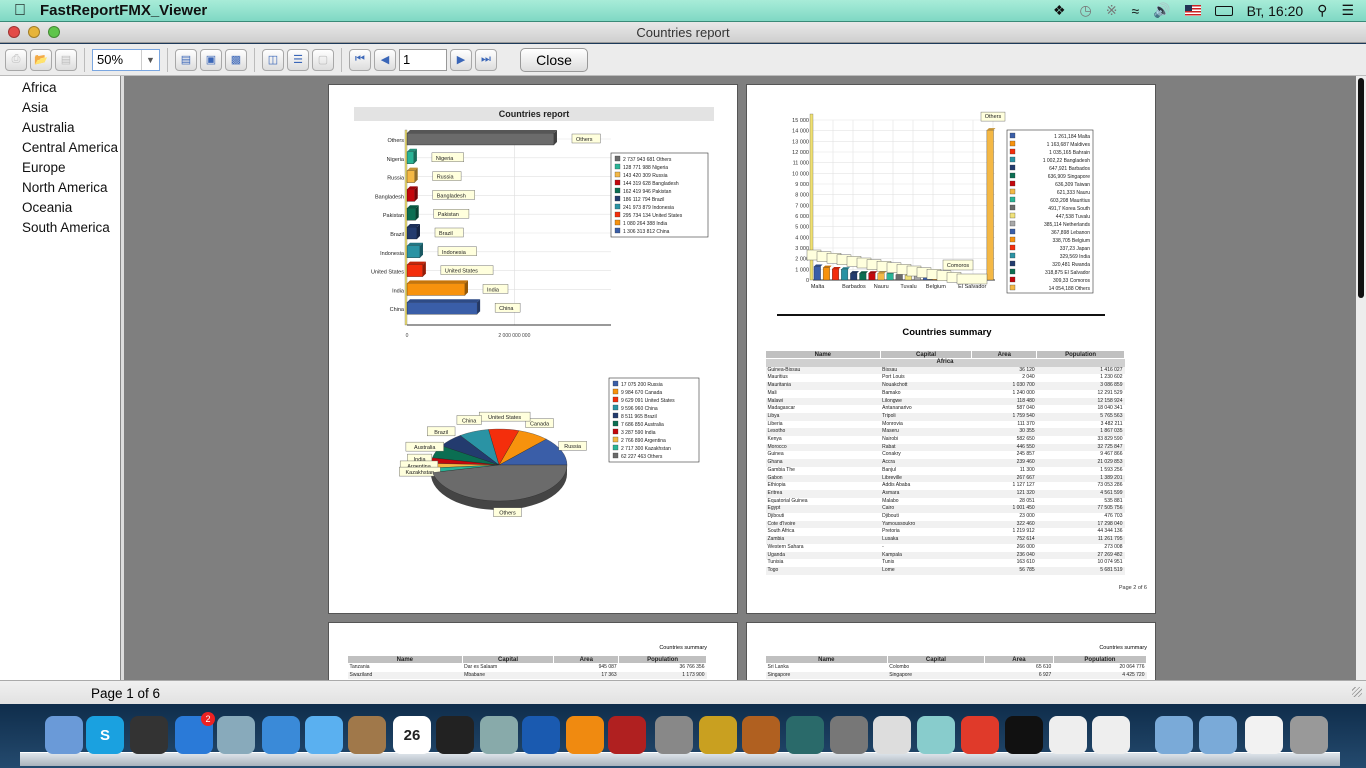  Describe the element at coordinates (945, 509) in the screenshot. I see `table-row: Egypt Cairo 1 001 450 77 505 756` at that location.